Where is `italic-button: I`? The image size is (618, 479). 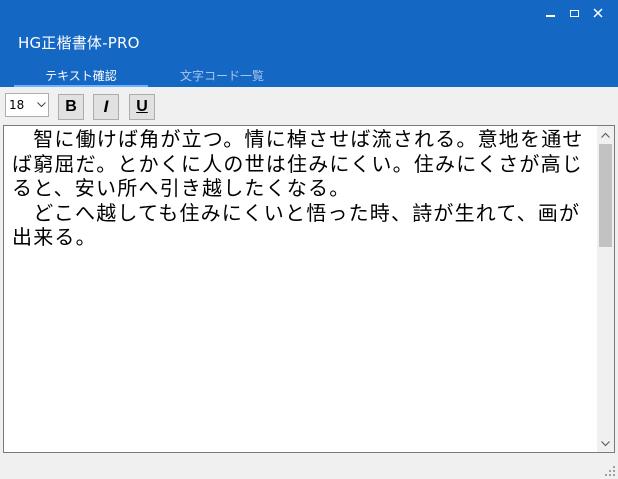 italic-button: I is located at coordinates (106, 107).